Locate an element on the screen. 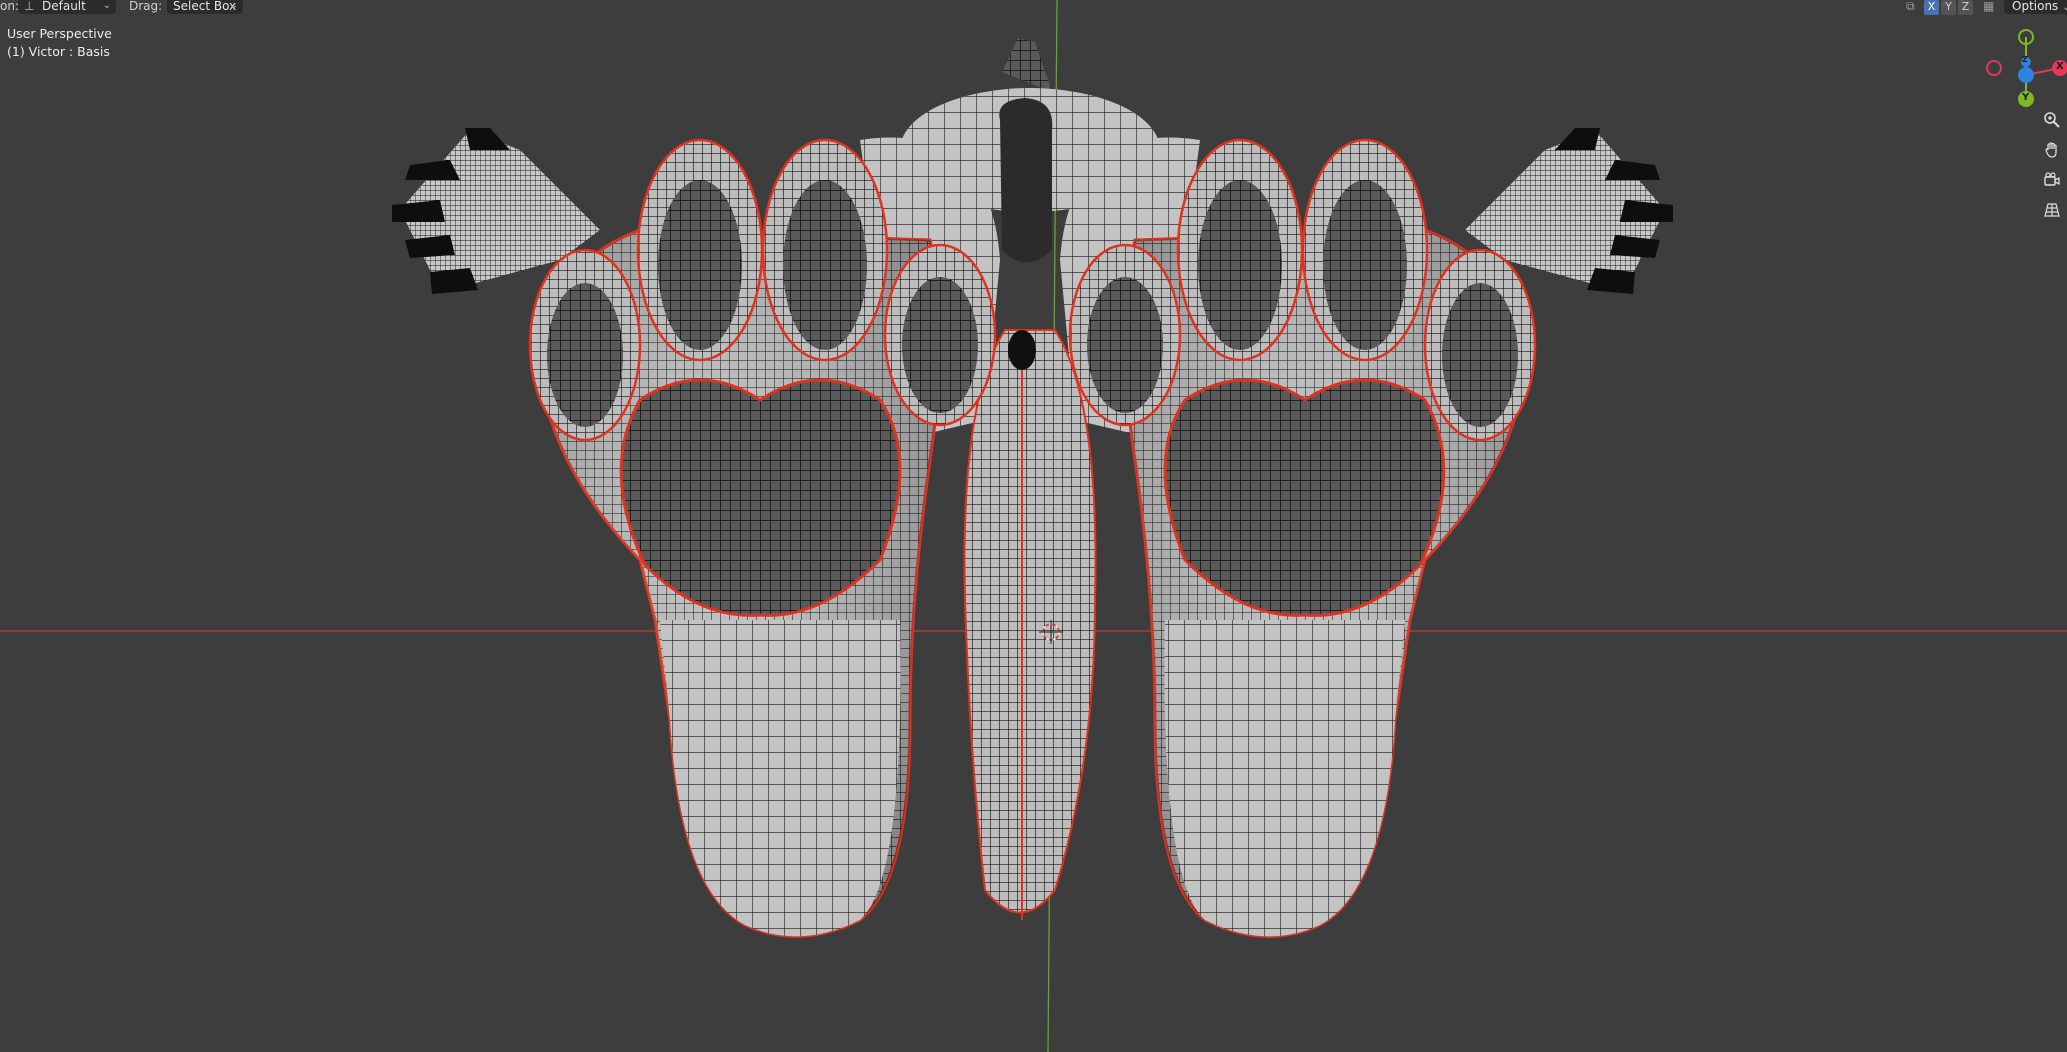  options-label: Options is located at coordinates (2035, 6).